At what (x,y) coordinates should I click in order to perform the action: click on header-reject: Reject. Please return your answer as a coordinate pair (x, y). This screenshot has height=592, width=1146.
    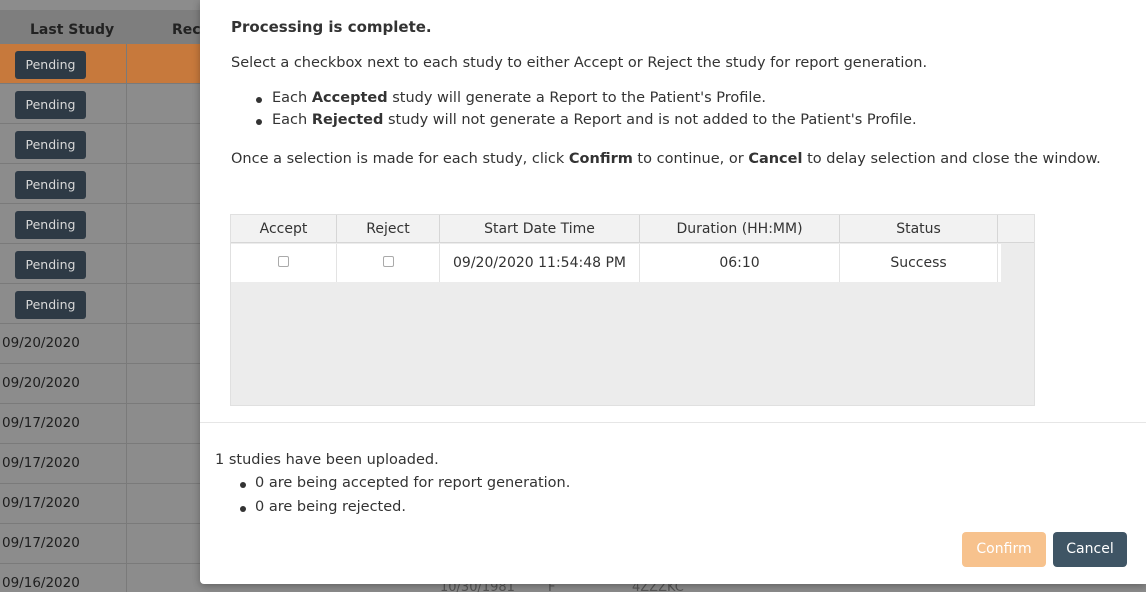
    Looking at the image, I should click on (388, 229).